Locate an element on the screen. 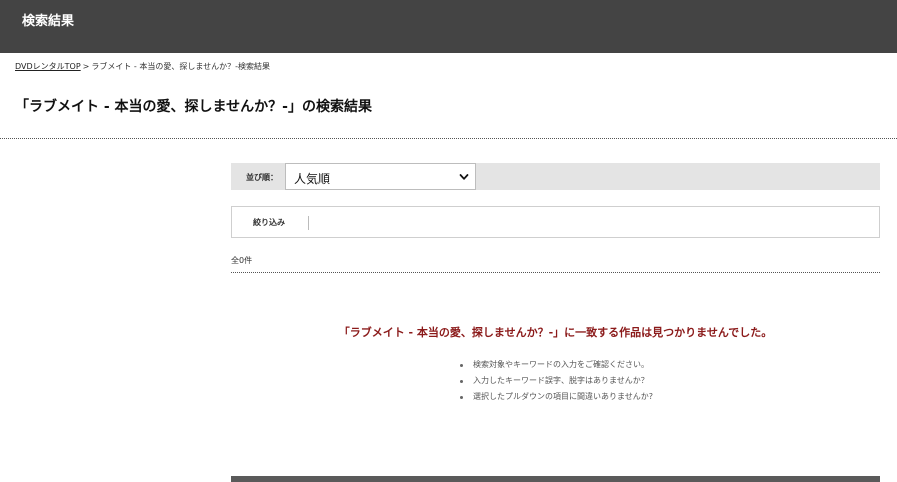 This screenshot has height=482, width=897. sort-selected-value: 人気順 is located at coordinates (312, 179).